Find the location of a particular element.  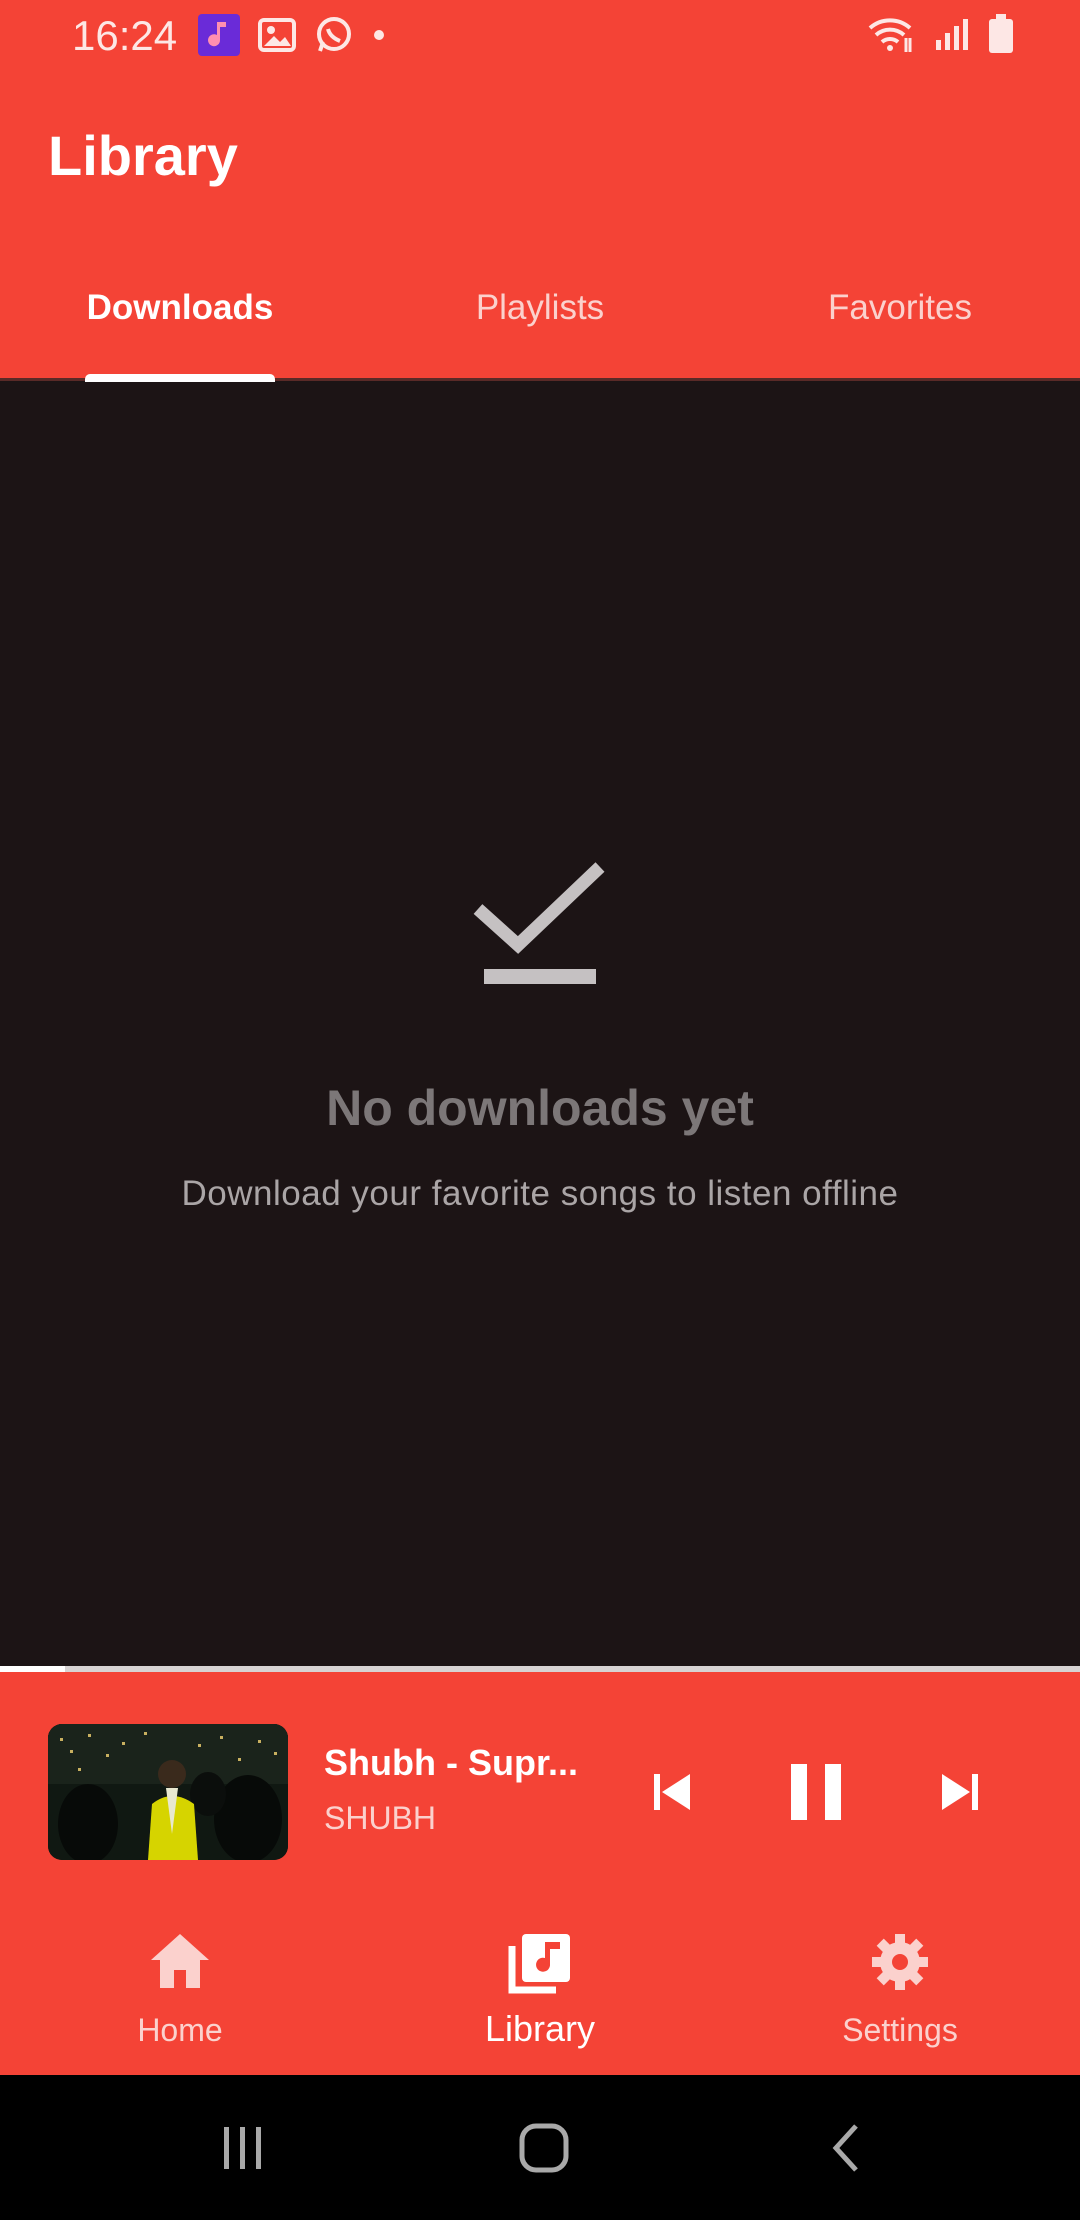

whatsapp-icon is located at coordinates (334, 37).